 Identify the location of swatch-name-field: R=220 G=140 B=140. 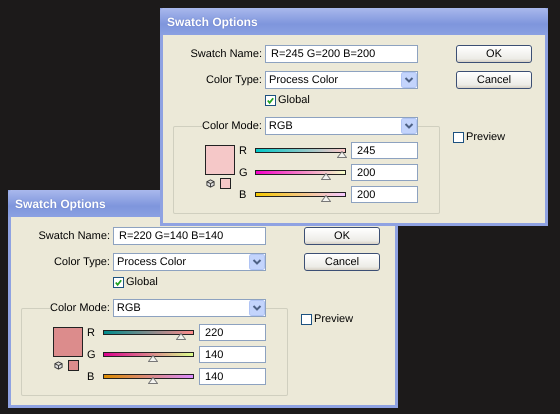
(189, 236).